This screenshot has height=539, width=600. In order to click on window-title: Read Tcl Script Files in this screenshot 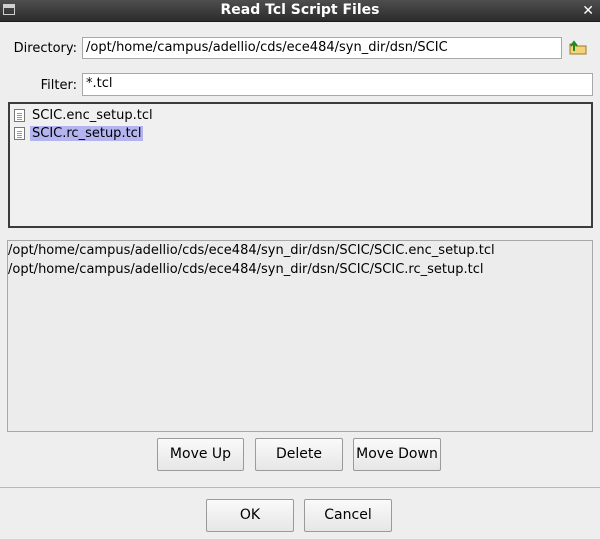, I will do `click(300, 10)`.